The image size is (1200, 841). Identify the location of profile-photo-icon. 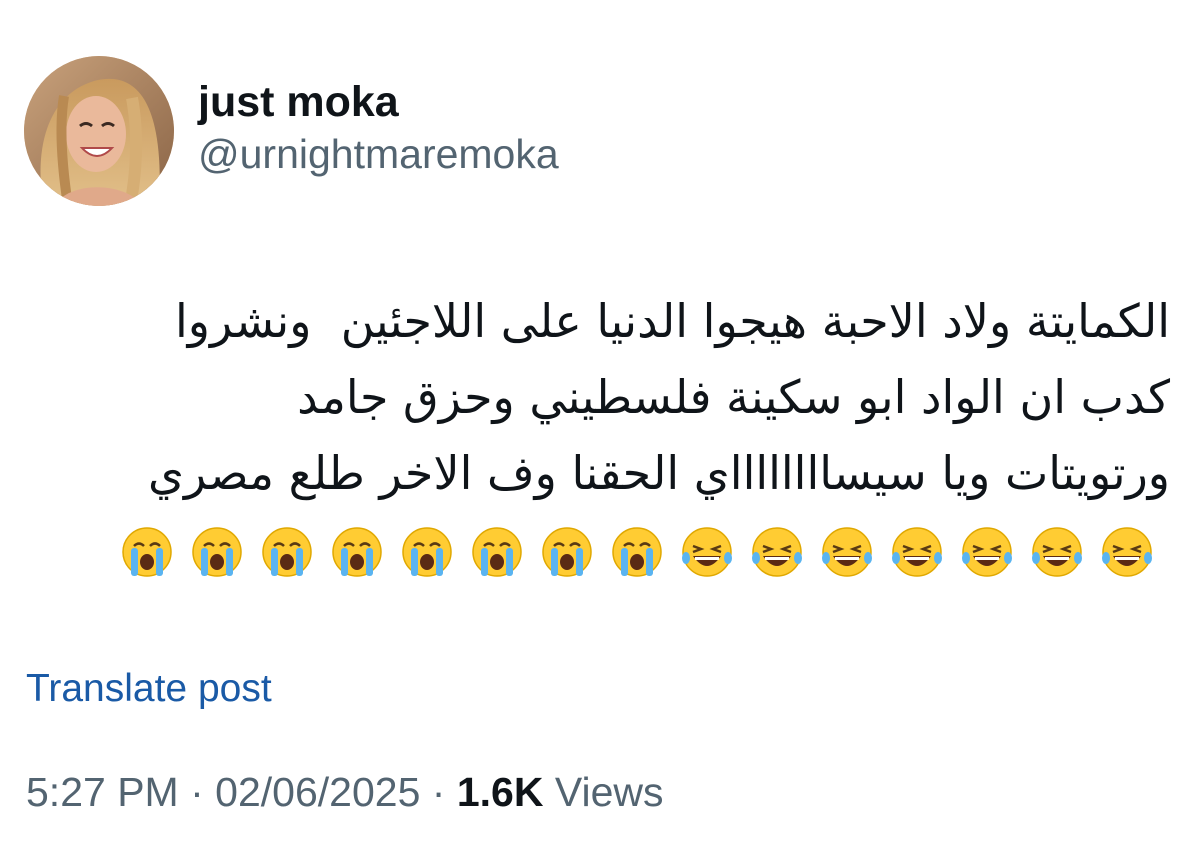
(99, 131).